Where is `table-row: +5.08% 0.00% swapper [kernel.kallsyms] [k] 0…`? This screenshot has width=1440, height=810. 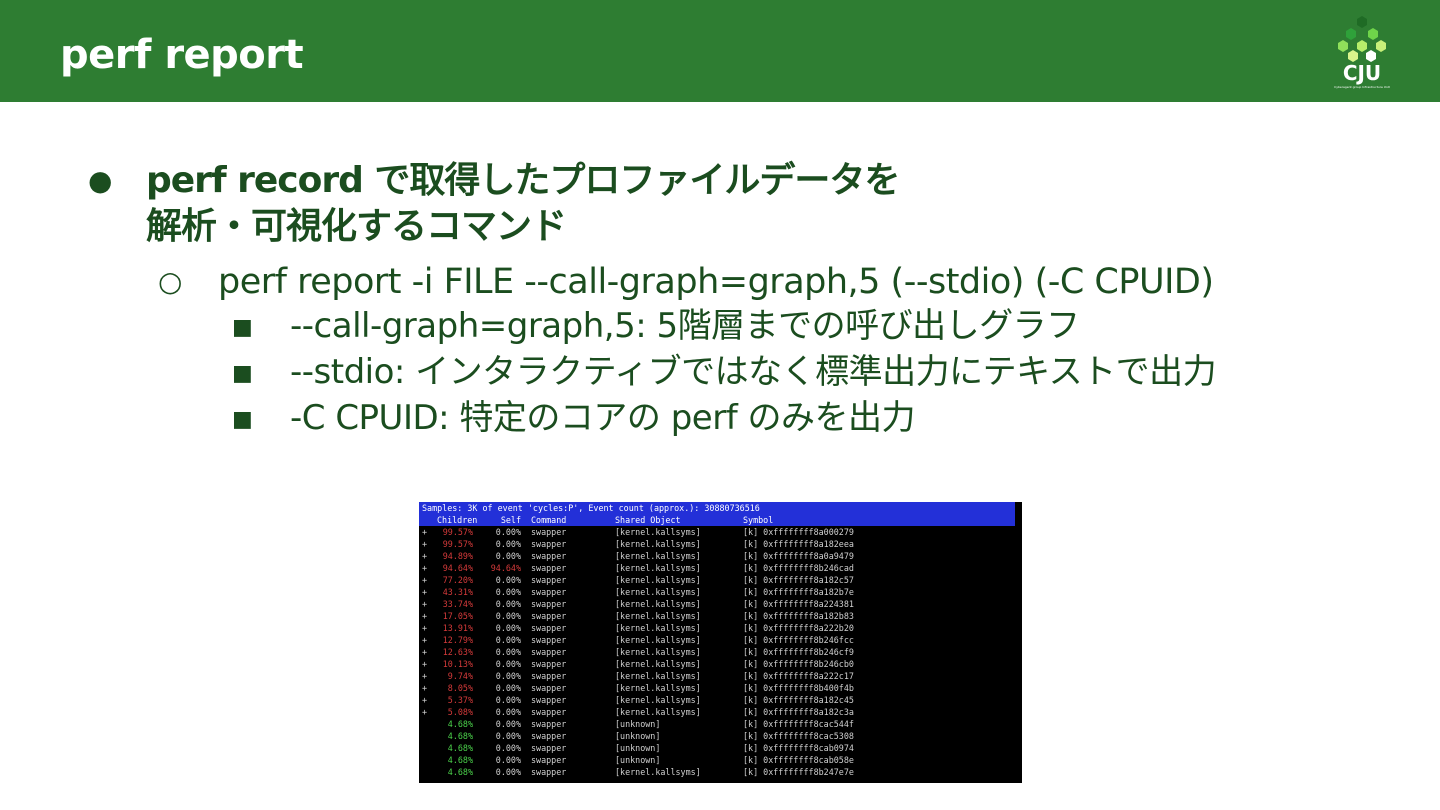 table-row: +5.08% 0.00% swapper [kernel.kallsyms] [k] 0… is located at coordinates (720, 712).